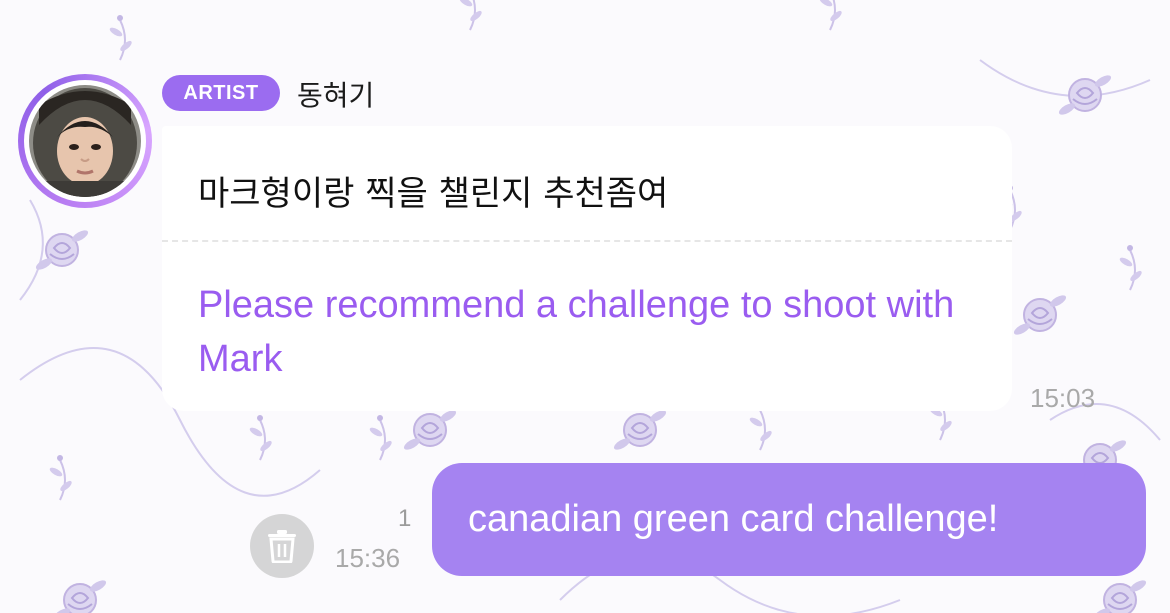  I want to click on avatar-border, so click(85, 141).